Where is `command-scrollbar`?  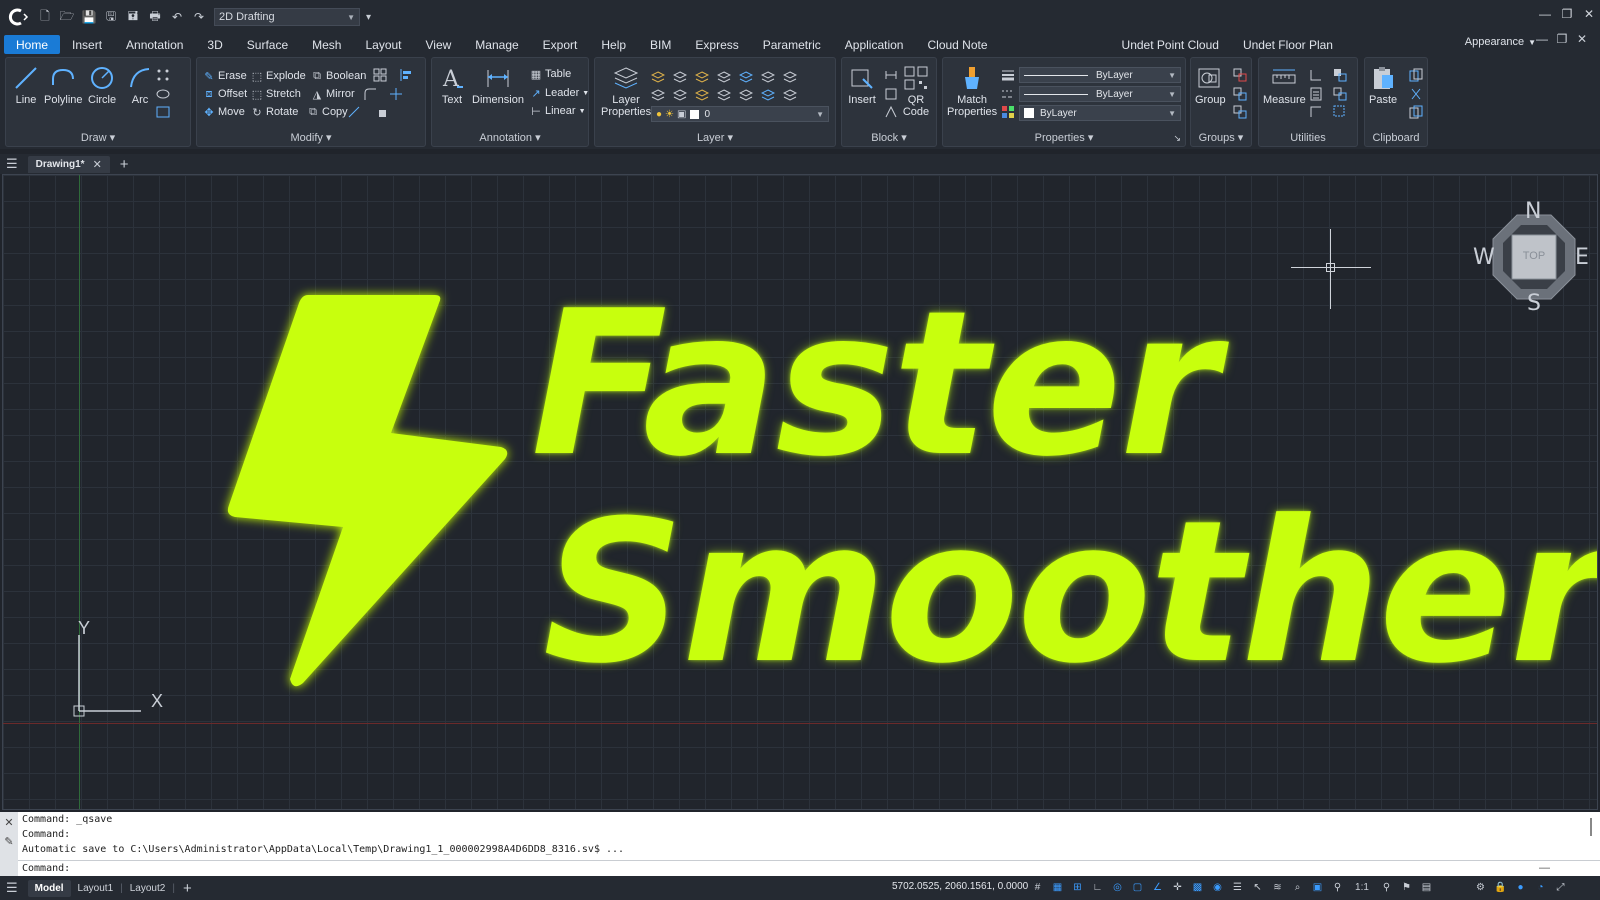
command-scrollbar is located at coordinates (1591, 827).